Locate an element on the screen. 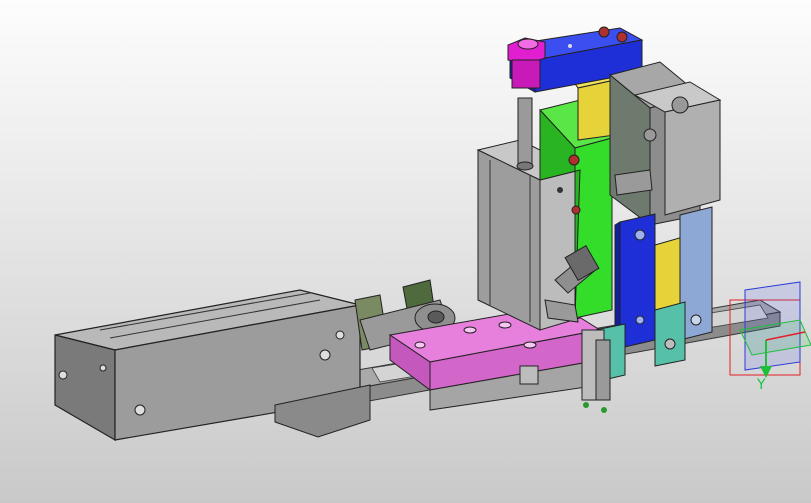  magenta-cap-nut is located at coordinates (526, 63).